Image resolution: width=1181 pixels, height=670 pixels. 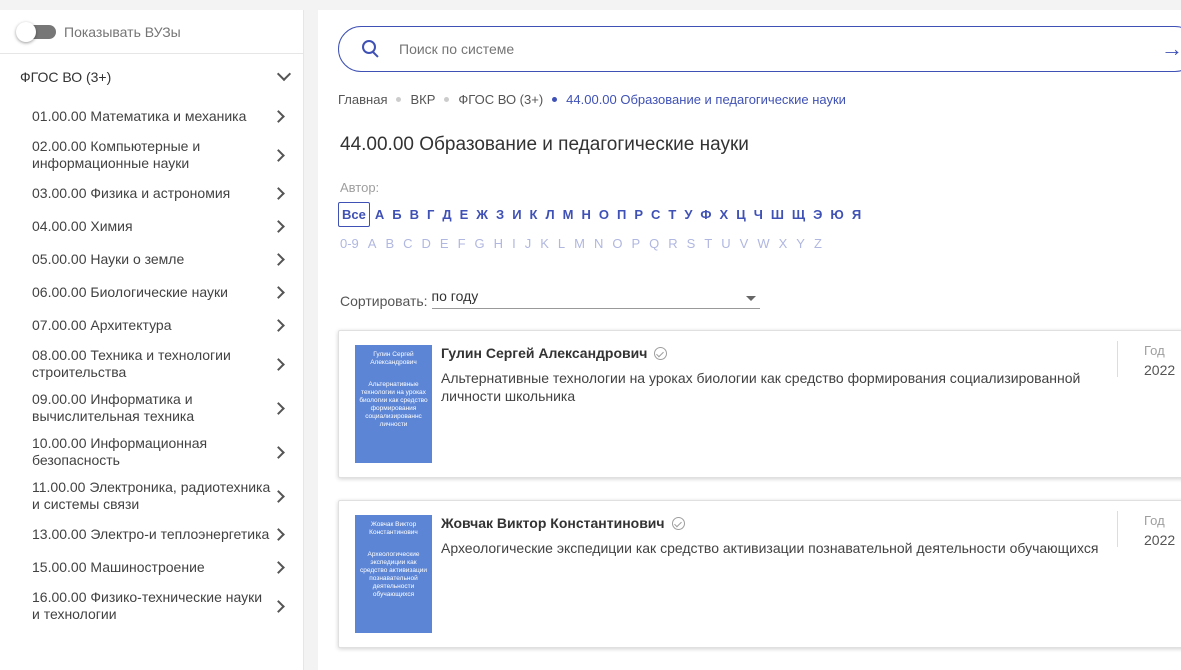 I want to click on sidebar-item: 05.00.00 Науки о земле, so click(x=151, y=259).